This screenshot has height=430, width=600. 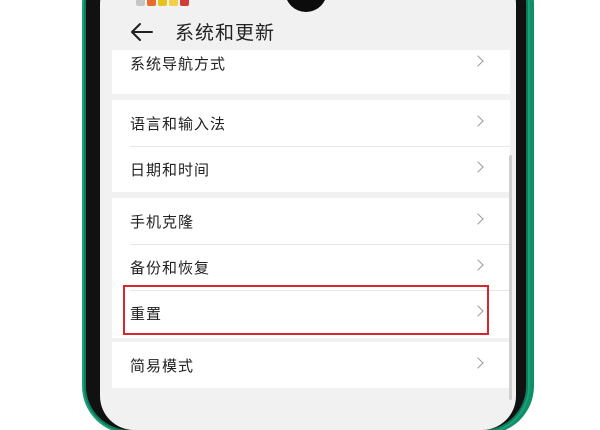 What do you see at coordinates (170, 170) in the screenshot?
I see `list-item-label: 日期和时间` at bounding box center [170, 170].